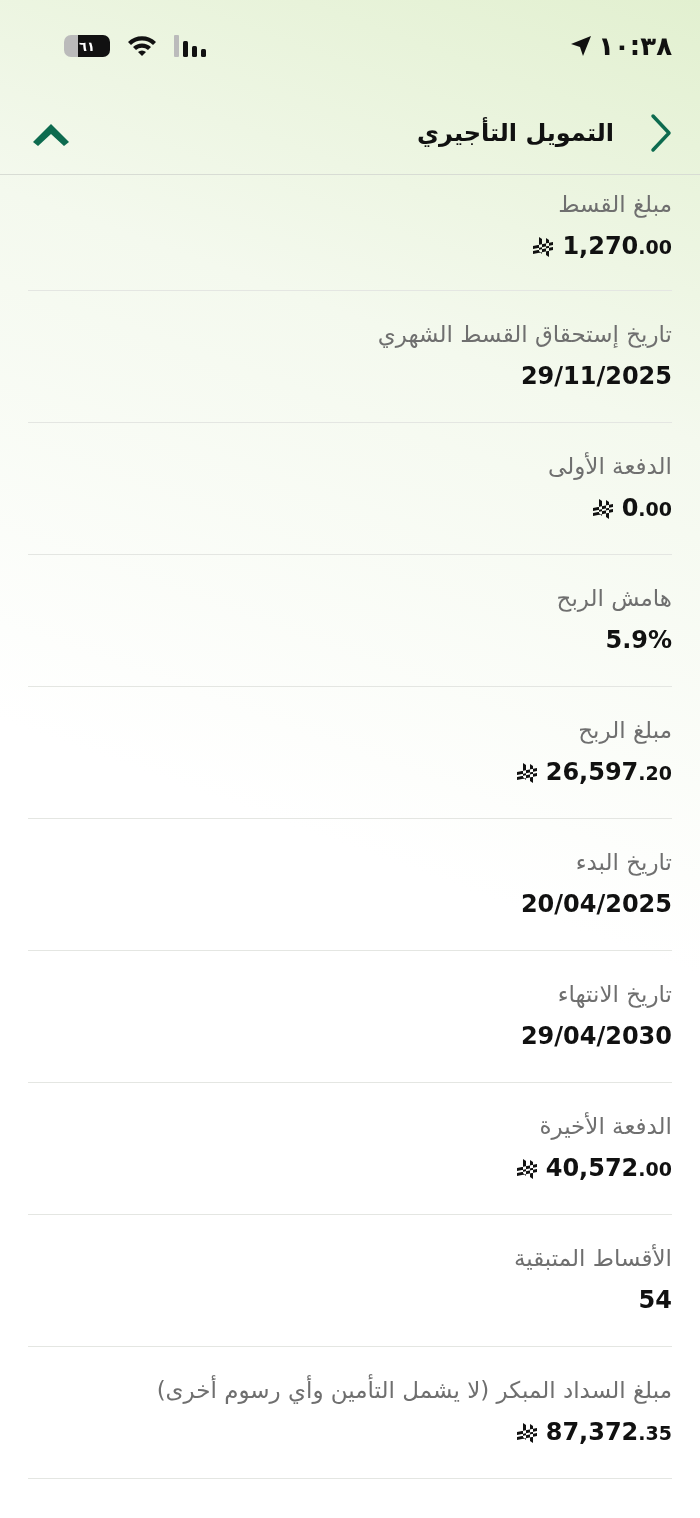  Describe the element at coordinates (646, 508) in the screenshot. I see `amount-value: 0.00` at that location.